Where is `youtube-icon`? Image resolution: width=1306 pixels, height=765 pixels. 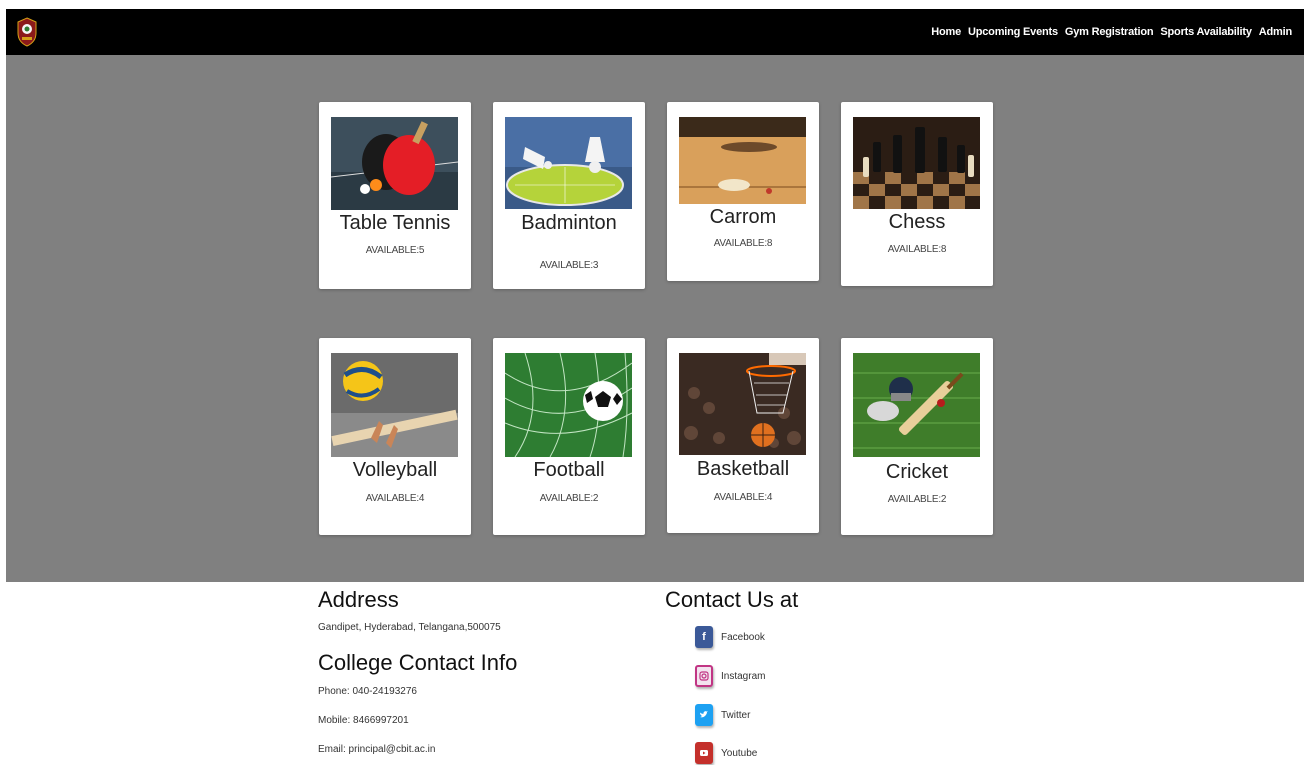 youtube-icon is located at coordinates (704, 753).